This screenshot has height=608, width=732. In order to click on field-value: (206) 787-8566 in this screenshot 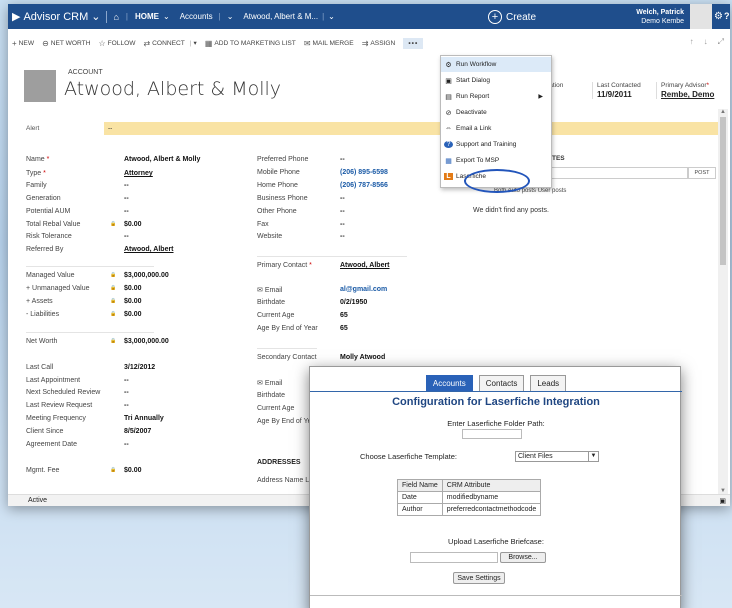, I will do `click(364, 185)`.